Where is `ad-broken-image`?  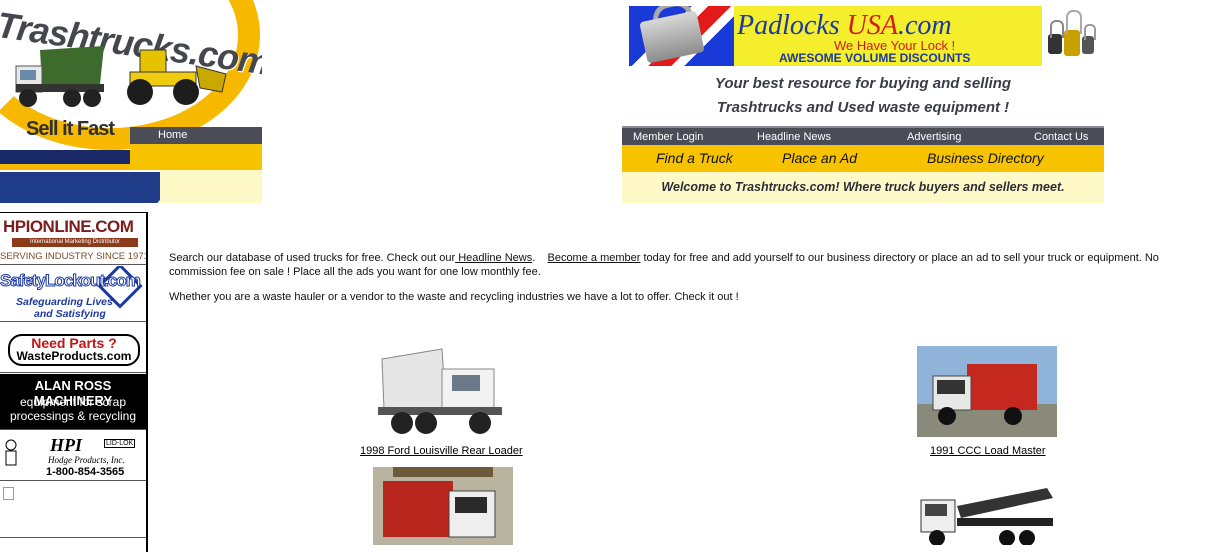
ad-broken-image is located at coordinates (73, 510).